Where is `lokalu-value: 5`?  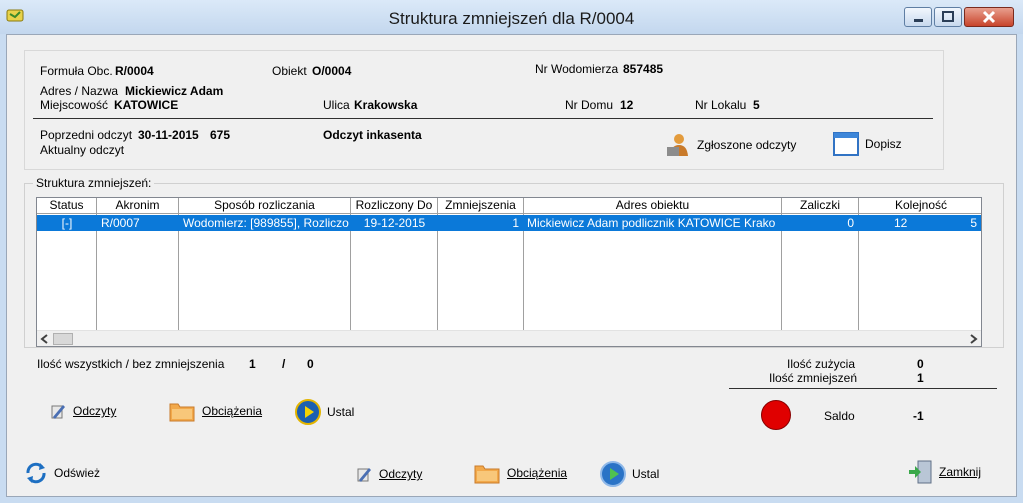
lokalu-value: 5 is located at coordinates (756, 105).